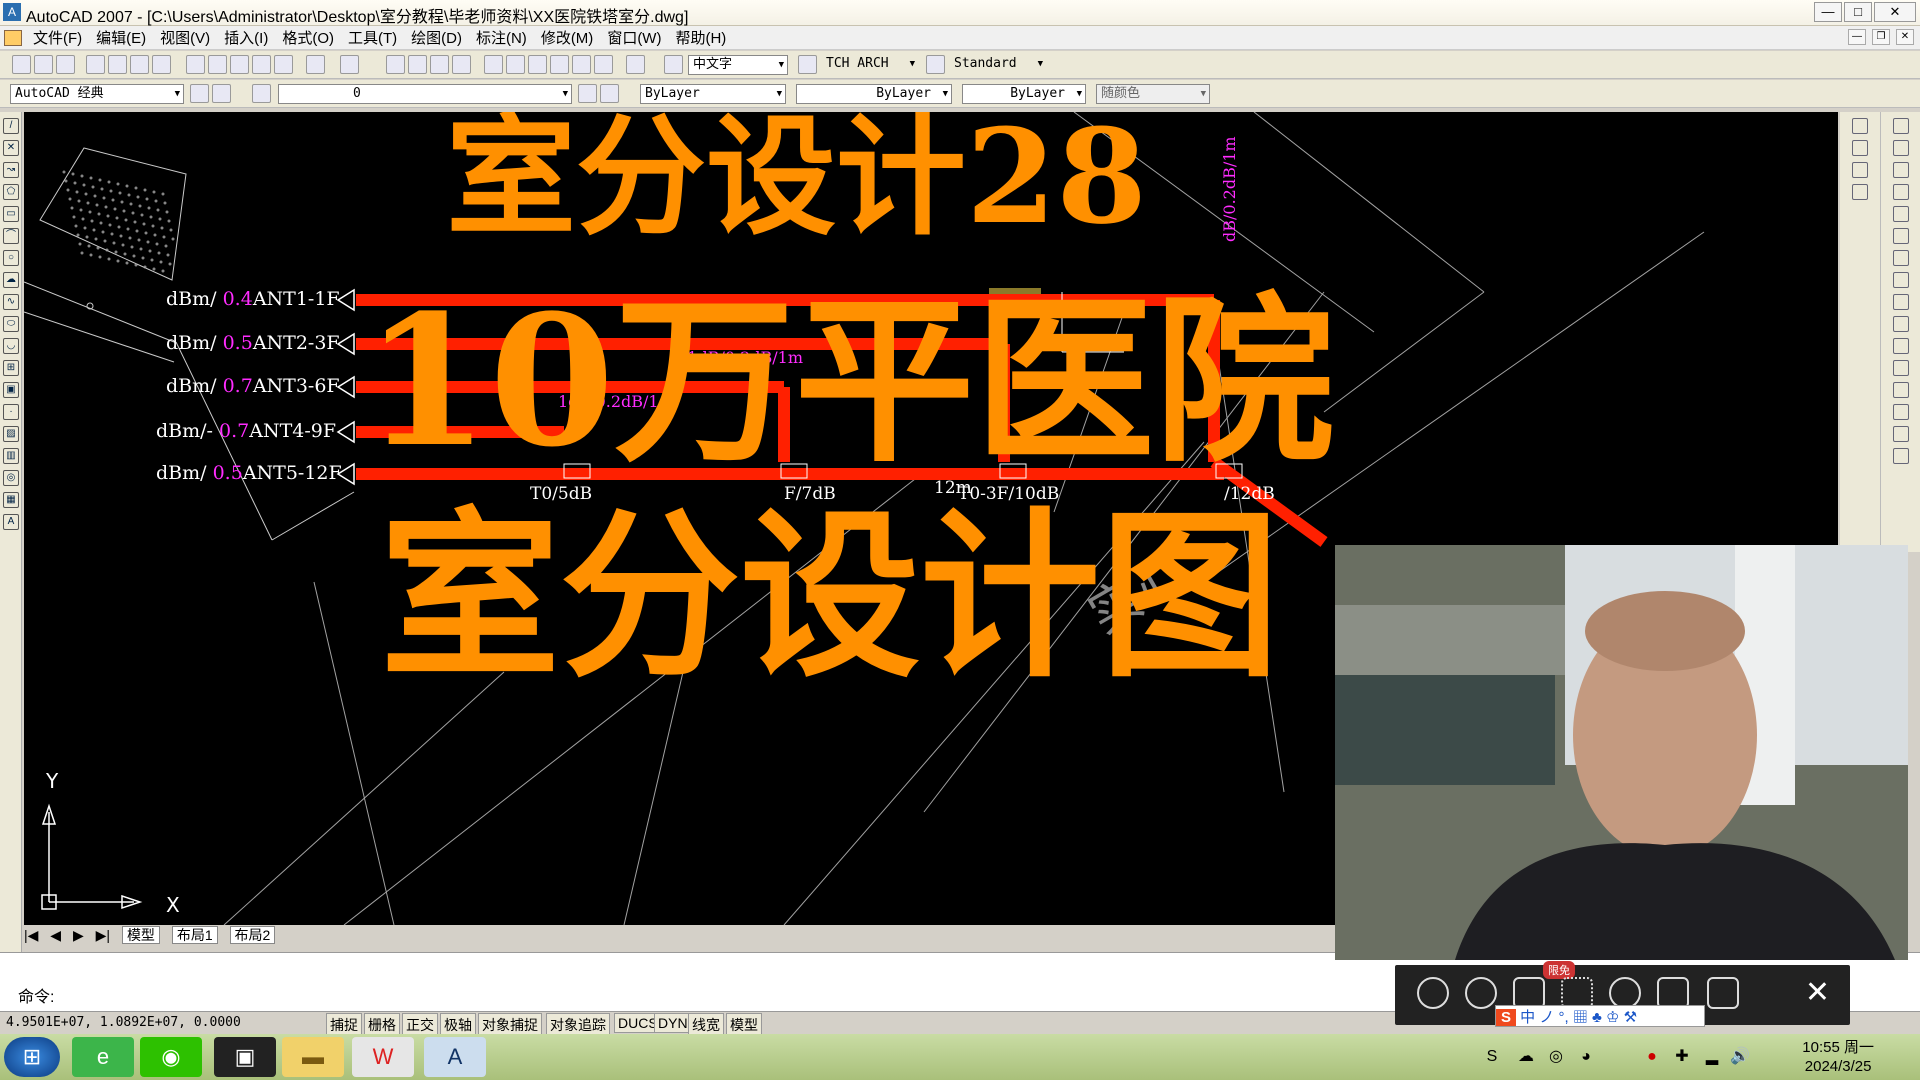 The image size is (1920, 1080). I want to click on block-editor-icon, so click(283, 64).